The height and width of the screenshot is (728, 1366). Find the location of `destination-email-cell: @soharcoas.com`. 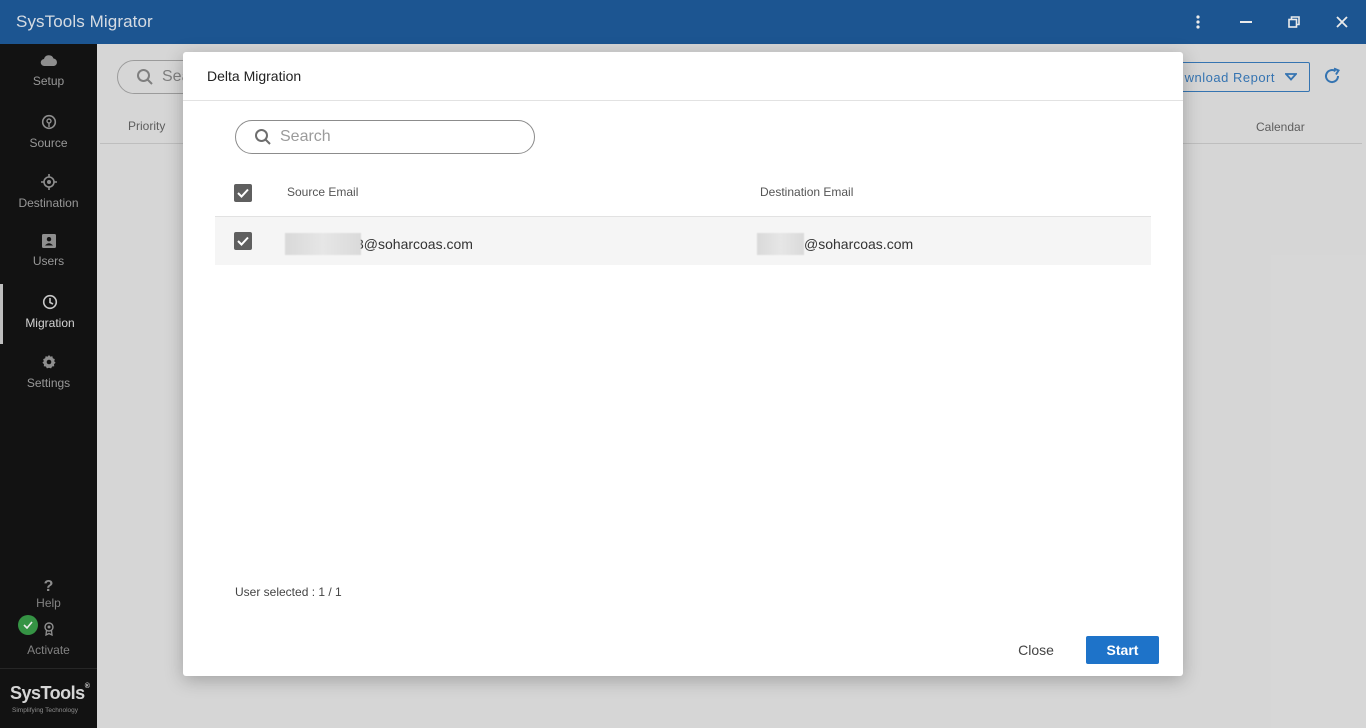

destination-email-cell: @soharcoas.com is located at coordinates (835, 244).